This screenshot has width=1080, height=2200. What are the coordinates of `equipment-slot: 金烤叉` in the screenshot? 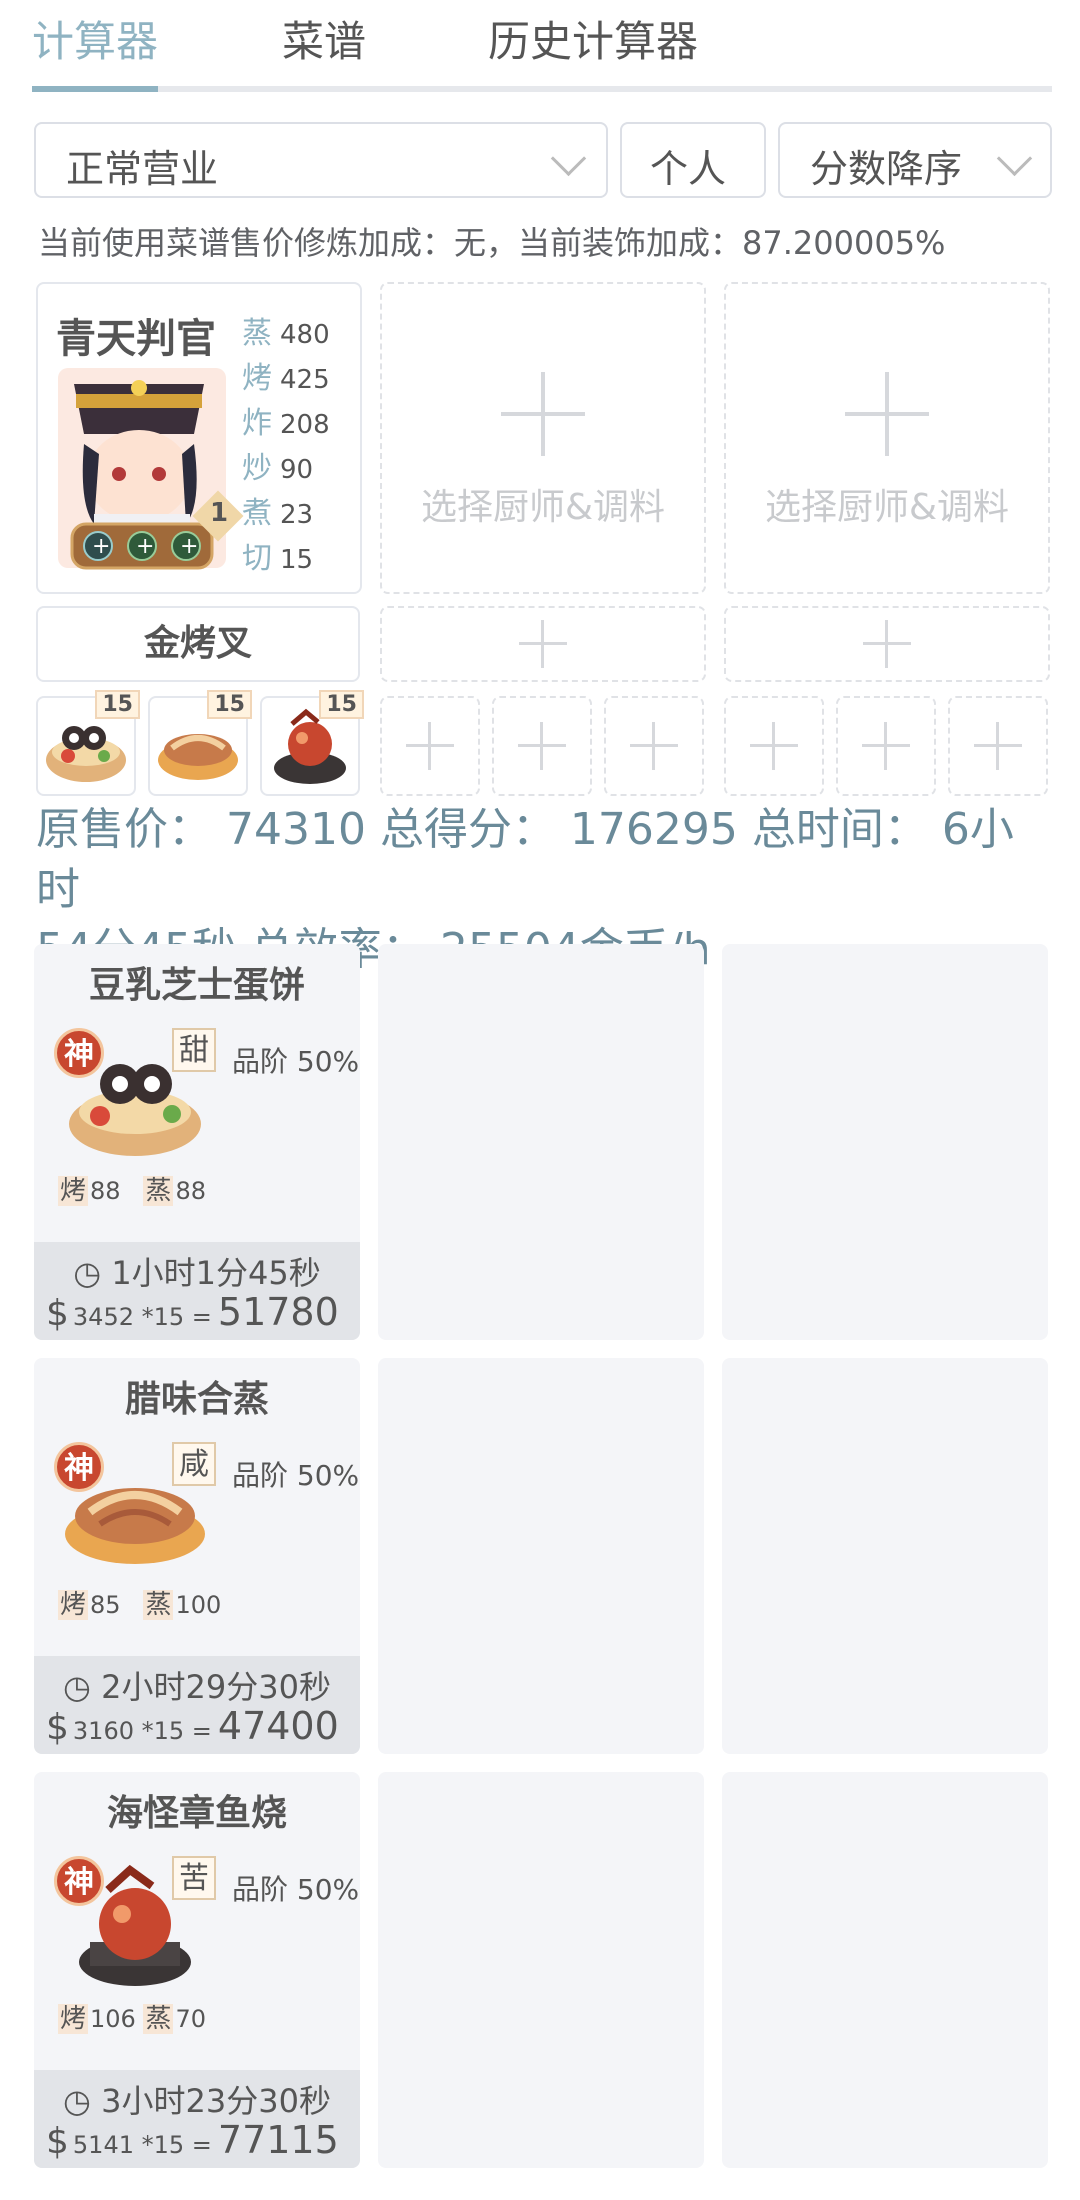 It's located at (198, 644).